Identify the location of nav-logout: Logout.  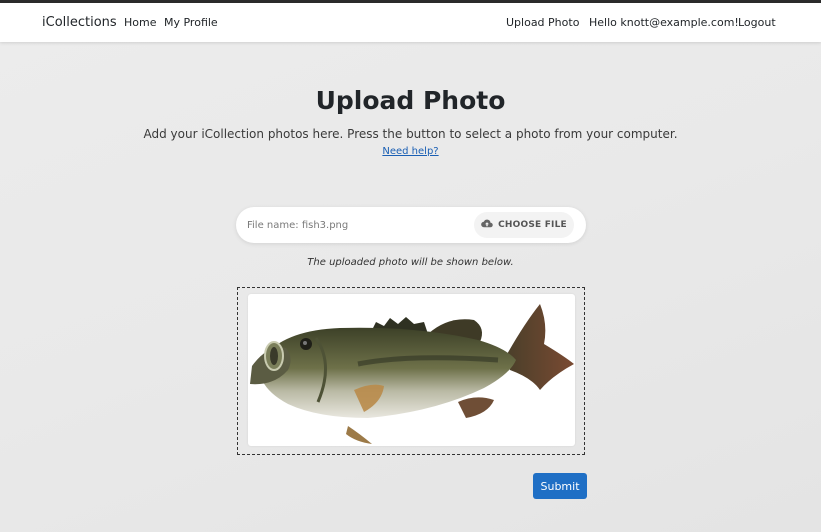
(757, 22).